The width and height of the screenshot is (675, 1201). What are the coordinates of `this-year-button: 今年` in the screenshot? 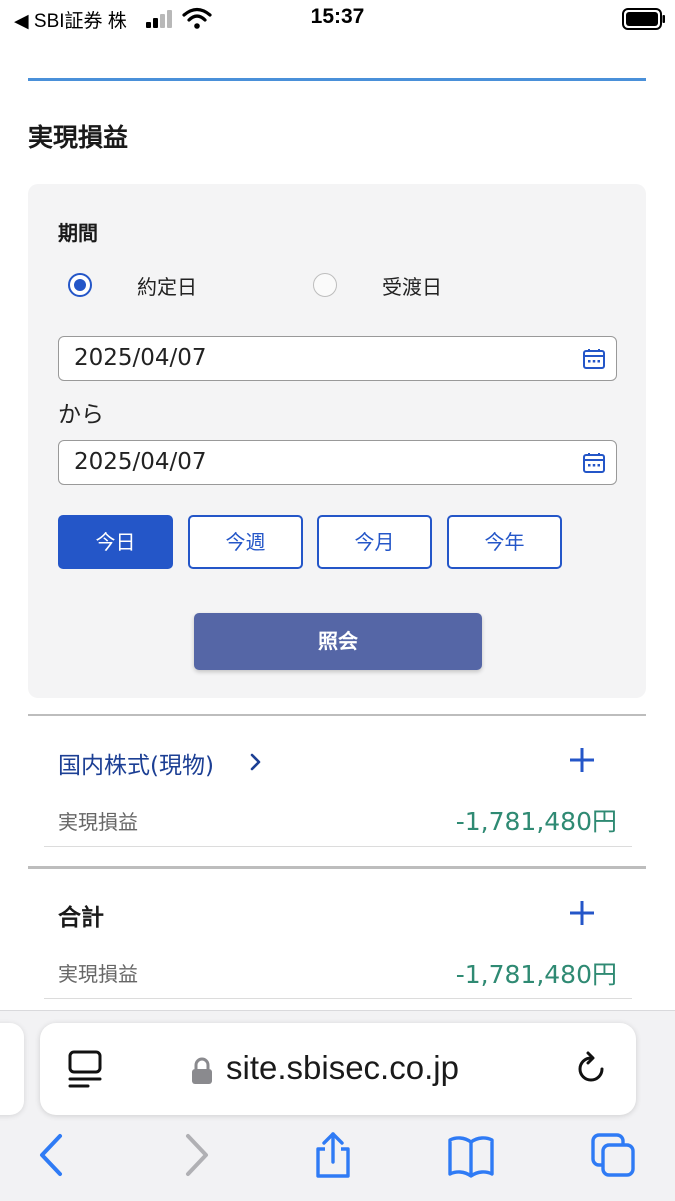 It's located at (504, 542).